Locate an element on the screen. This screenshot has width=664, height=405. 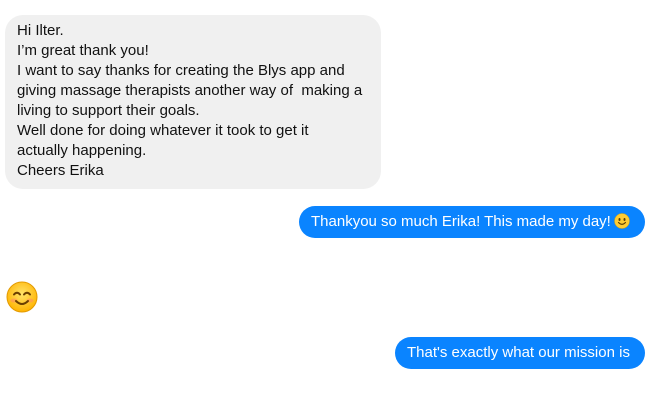
message-line: Hi Ilter. is located at coordinates (40, 30).